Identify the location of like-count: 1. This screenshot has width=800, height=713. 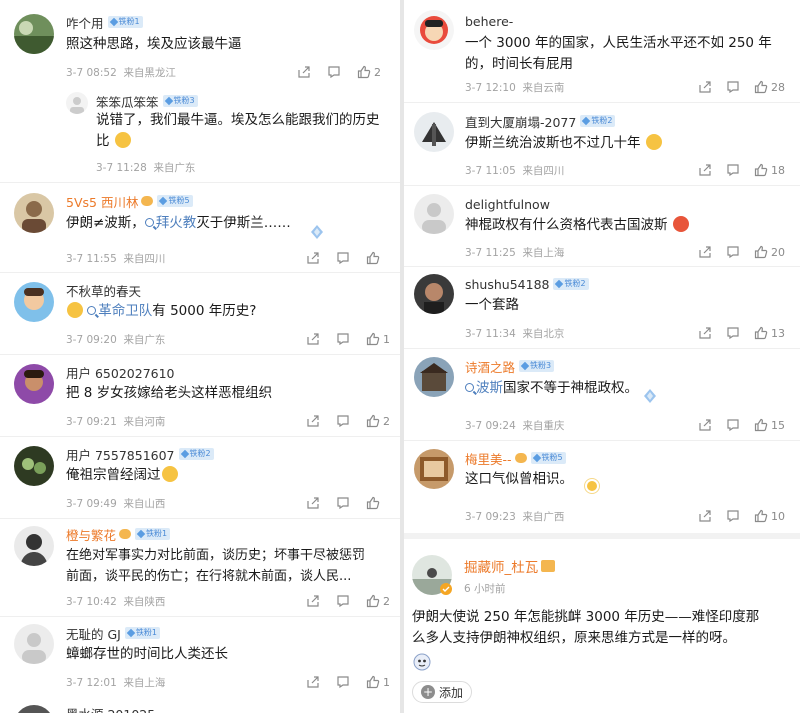
(386, 682).